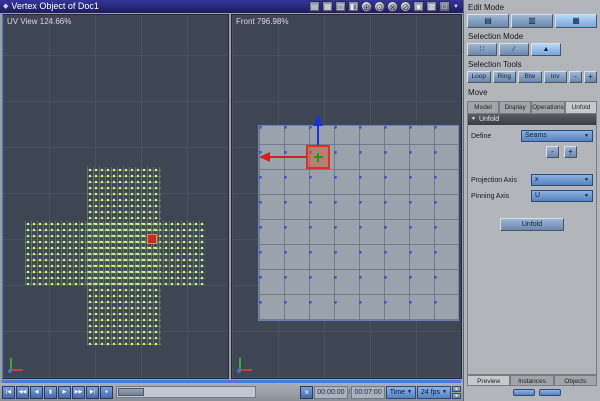  Describe the element at coordinates (489, 380) in the screenshot. I see `tab-preview: Preview` at that location.